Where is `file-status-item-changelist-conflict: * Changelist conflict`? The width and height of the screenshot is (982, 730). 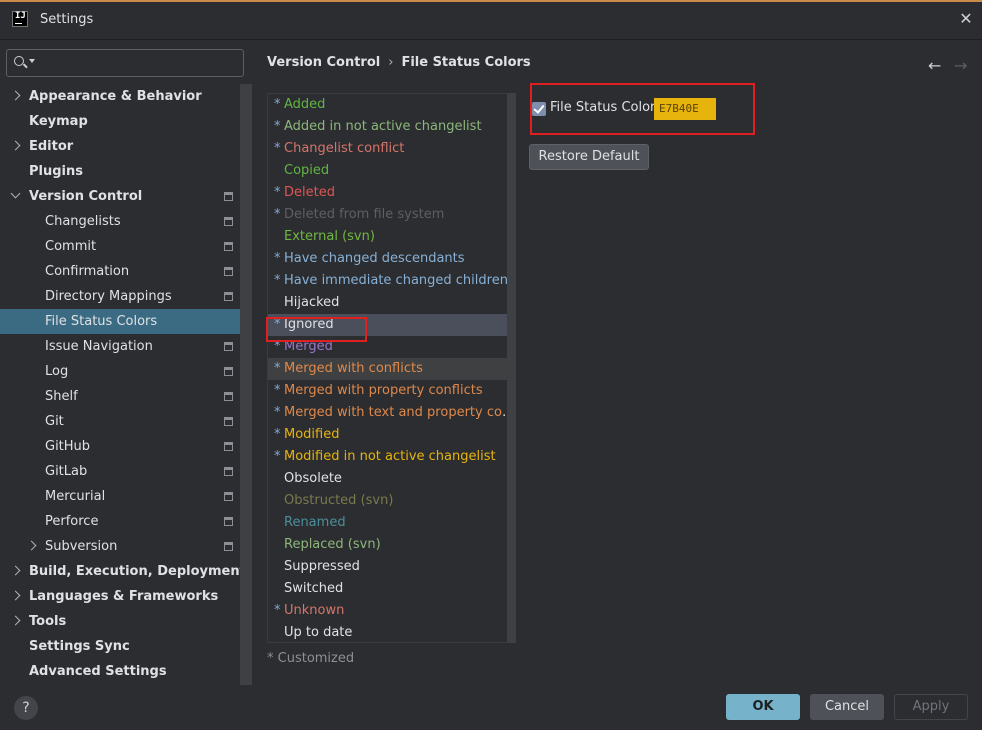
file-status-item-changelist-conflict: * Changelist conflict is located at coordinates (391, 149).